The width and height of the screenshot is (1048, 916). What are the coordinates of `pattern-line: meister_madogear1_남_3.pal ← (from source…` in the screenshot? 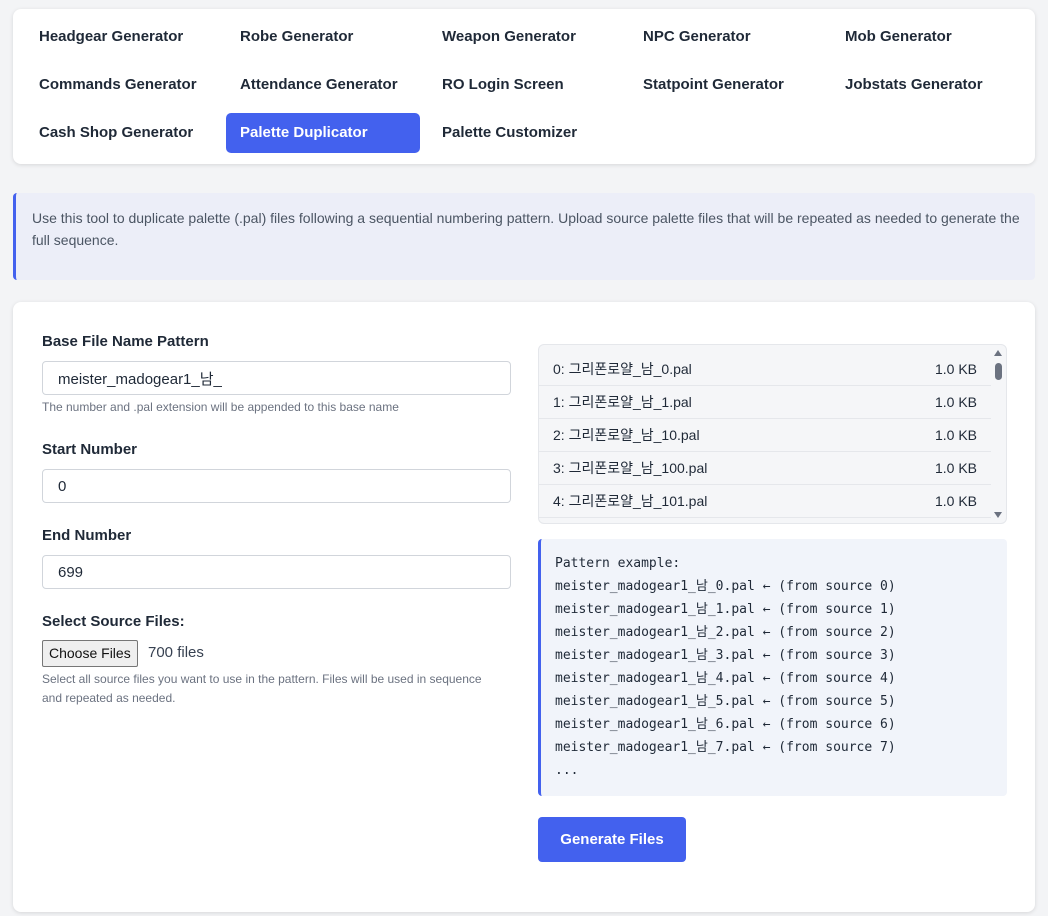 It's located at (725, 655).